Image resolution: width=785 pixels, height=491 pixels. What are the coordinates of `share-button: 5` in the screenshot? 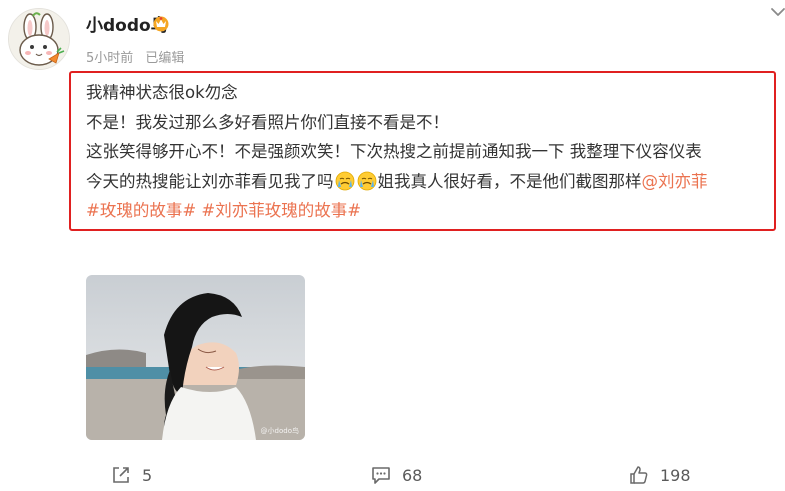 It's located at (131, 475).